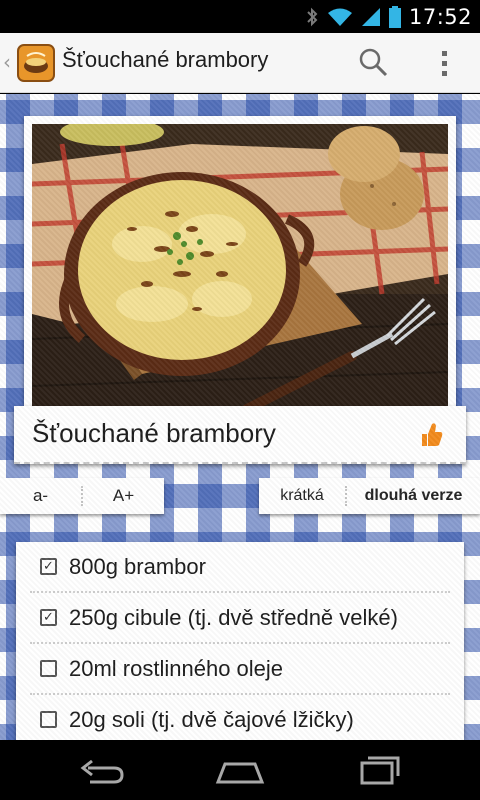 The width and height of the screenshot is (480, 800). What do you see at coordinates (312, 16) in the screenshot?
I see `bluetooth-icon` at bounding box center [312, 16].